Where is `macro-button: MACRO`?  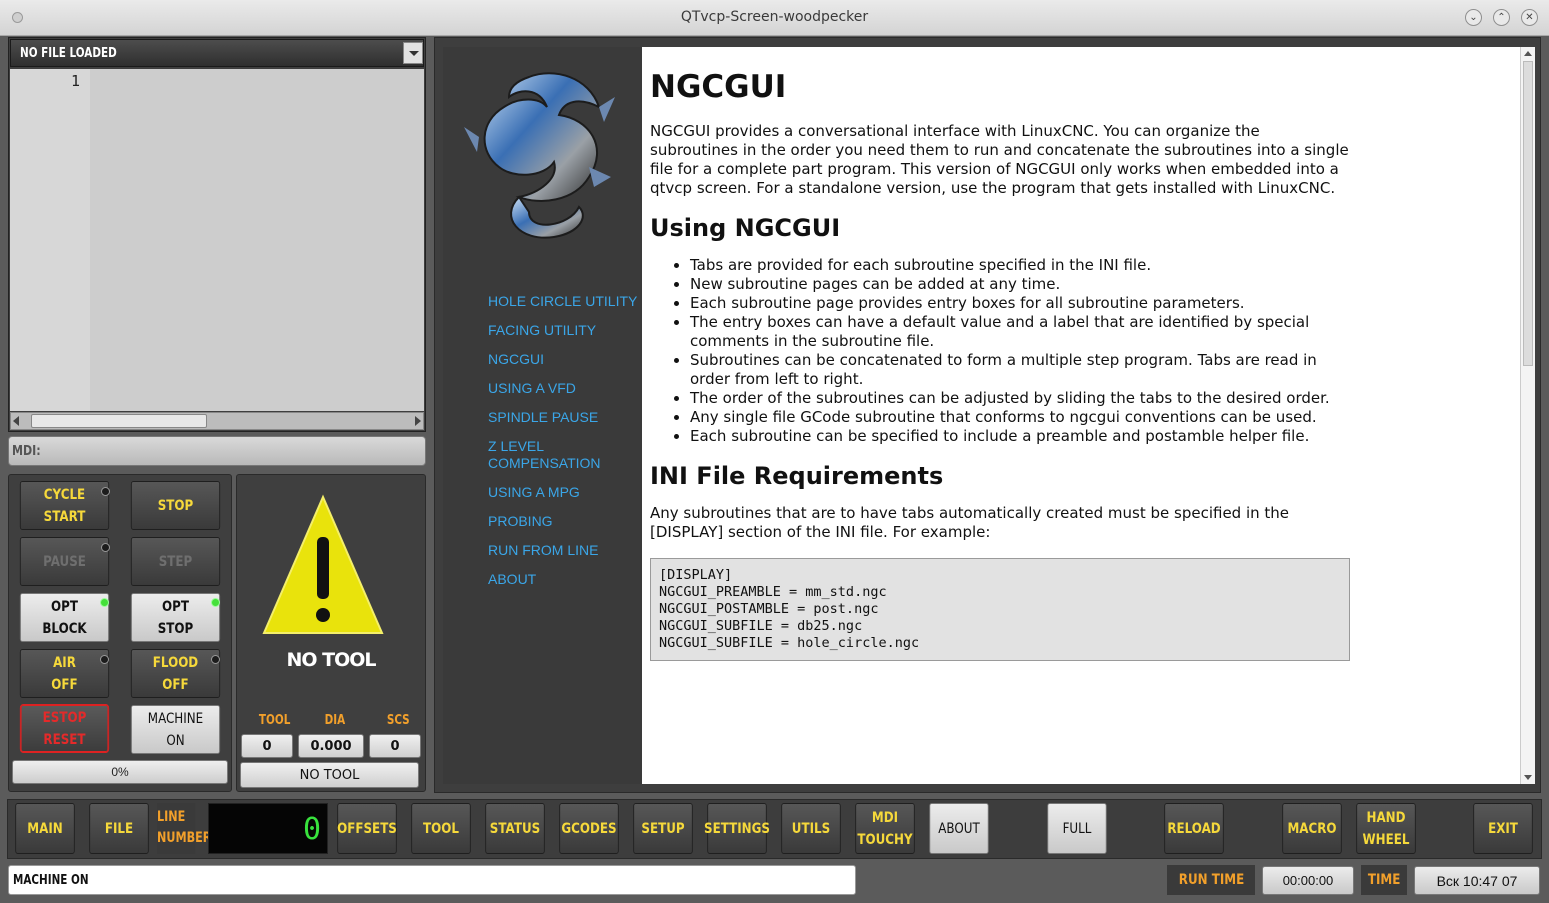 macro-button: MACRO is located at coordinates (1312, 828).